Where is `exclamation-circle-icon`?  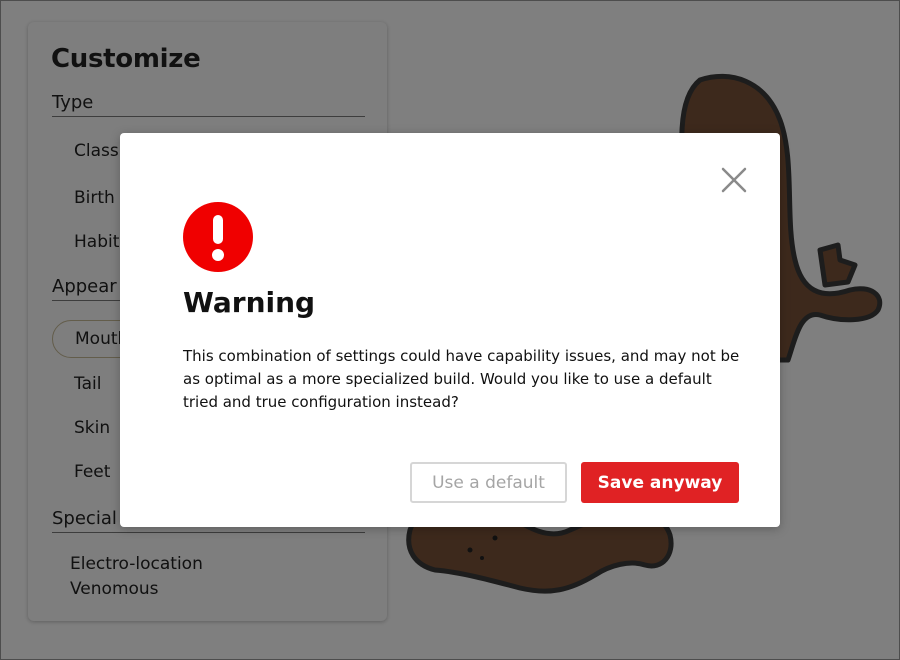
exclamation-circle-icon is located at coordinates (218, 237).